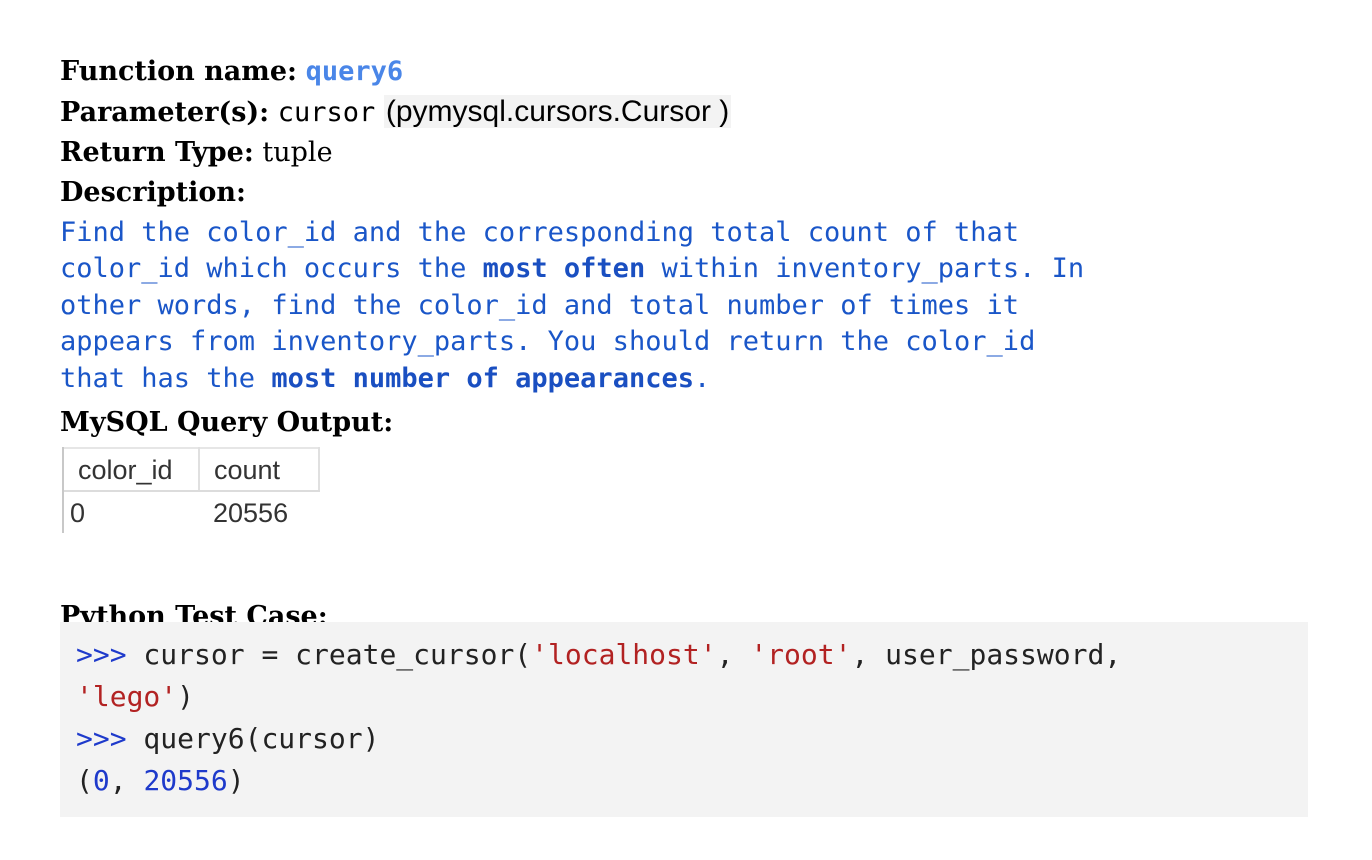 Image resolution: width=1372 pixels, height=860 pixels. Describe the element at coordinates (329, 654) in the screenshot. I see `code-fragment: cursor = create_cursor(` at that location.